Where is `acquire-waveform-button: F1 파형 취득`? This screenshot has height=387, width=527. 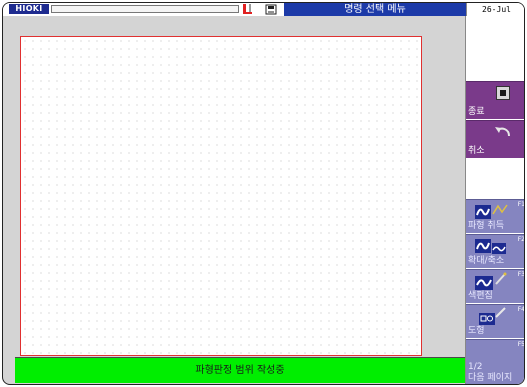 acquire-waveform-button: F1 파형 취득 is located at coordinates (495, 216).